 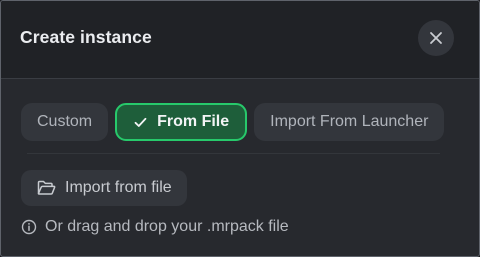 I want to click on tab-import-from-launcher: Import From Launcher, so click(x=349, y=122).